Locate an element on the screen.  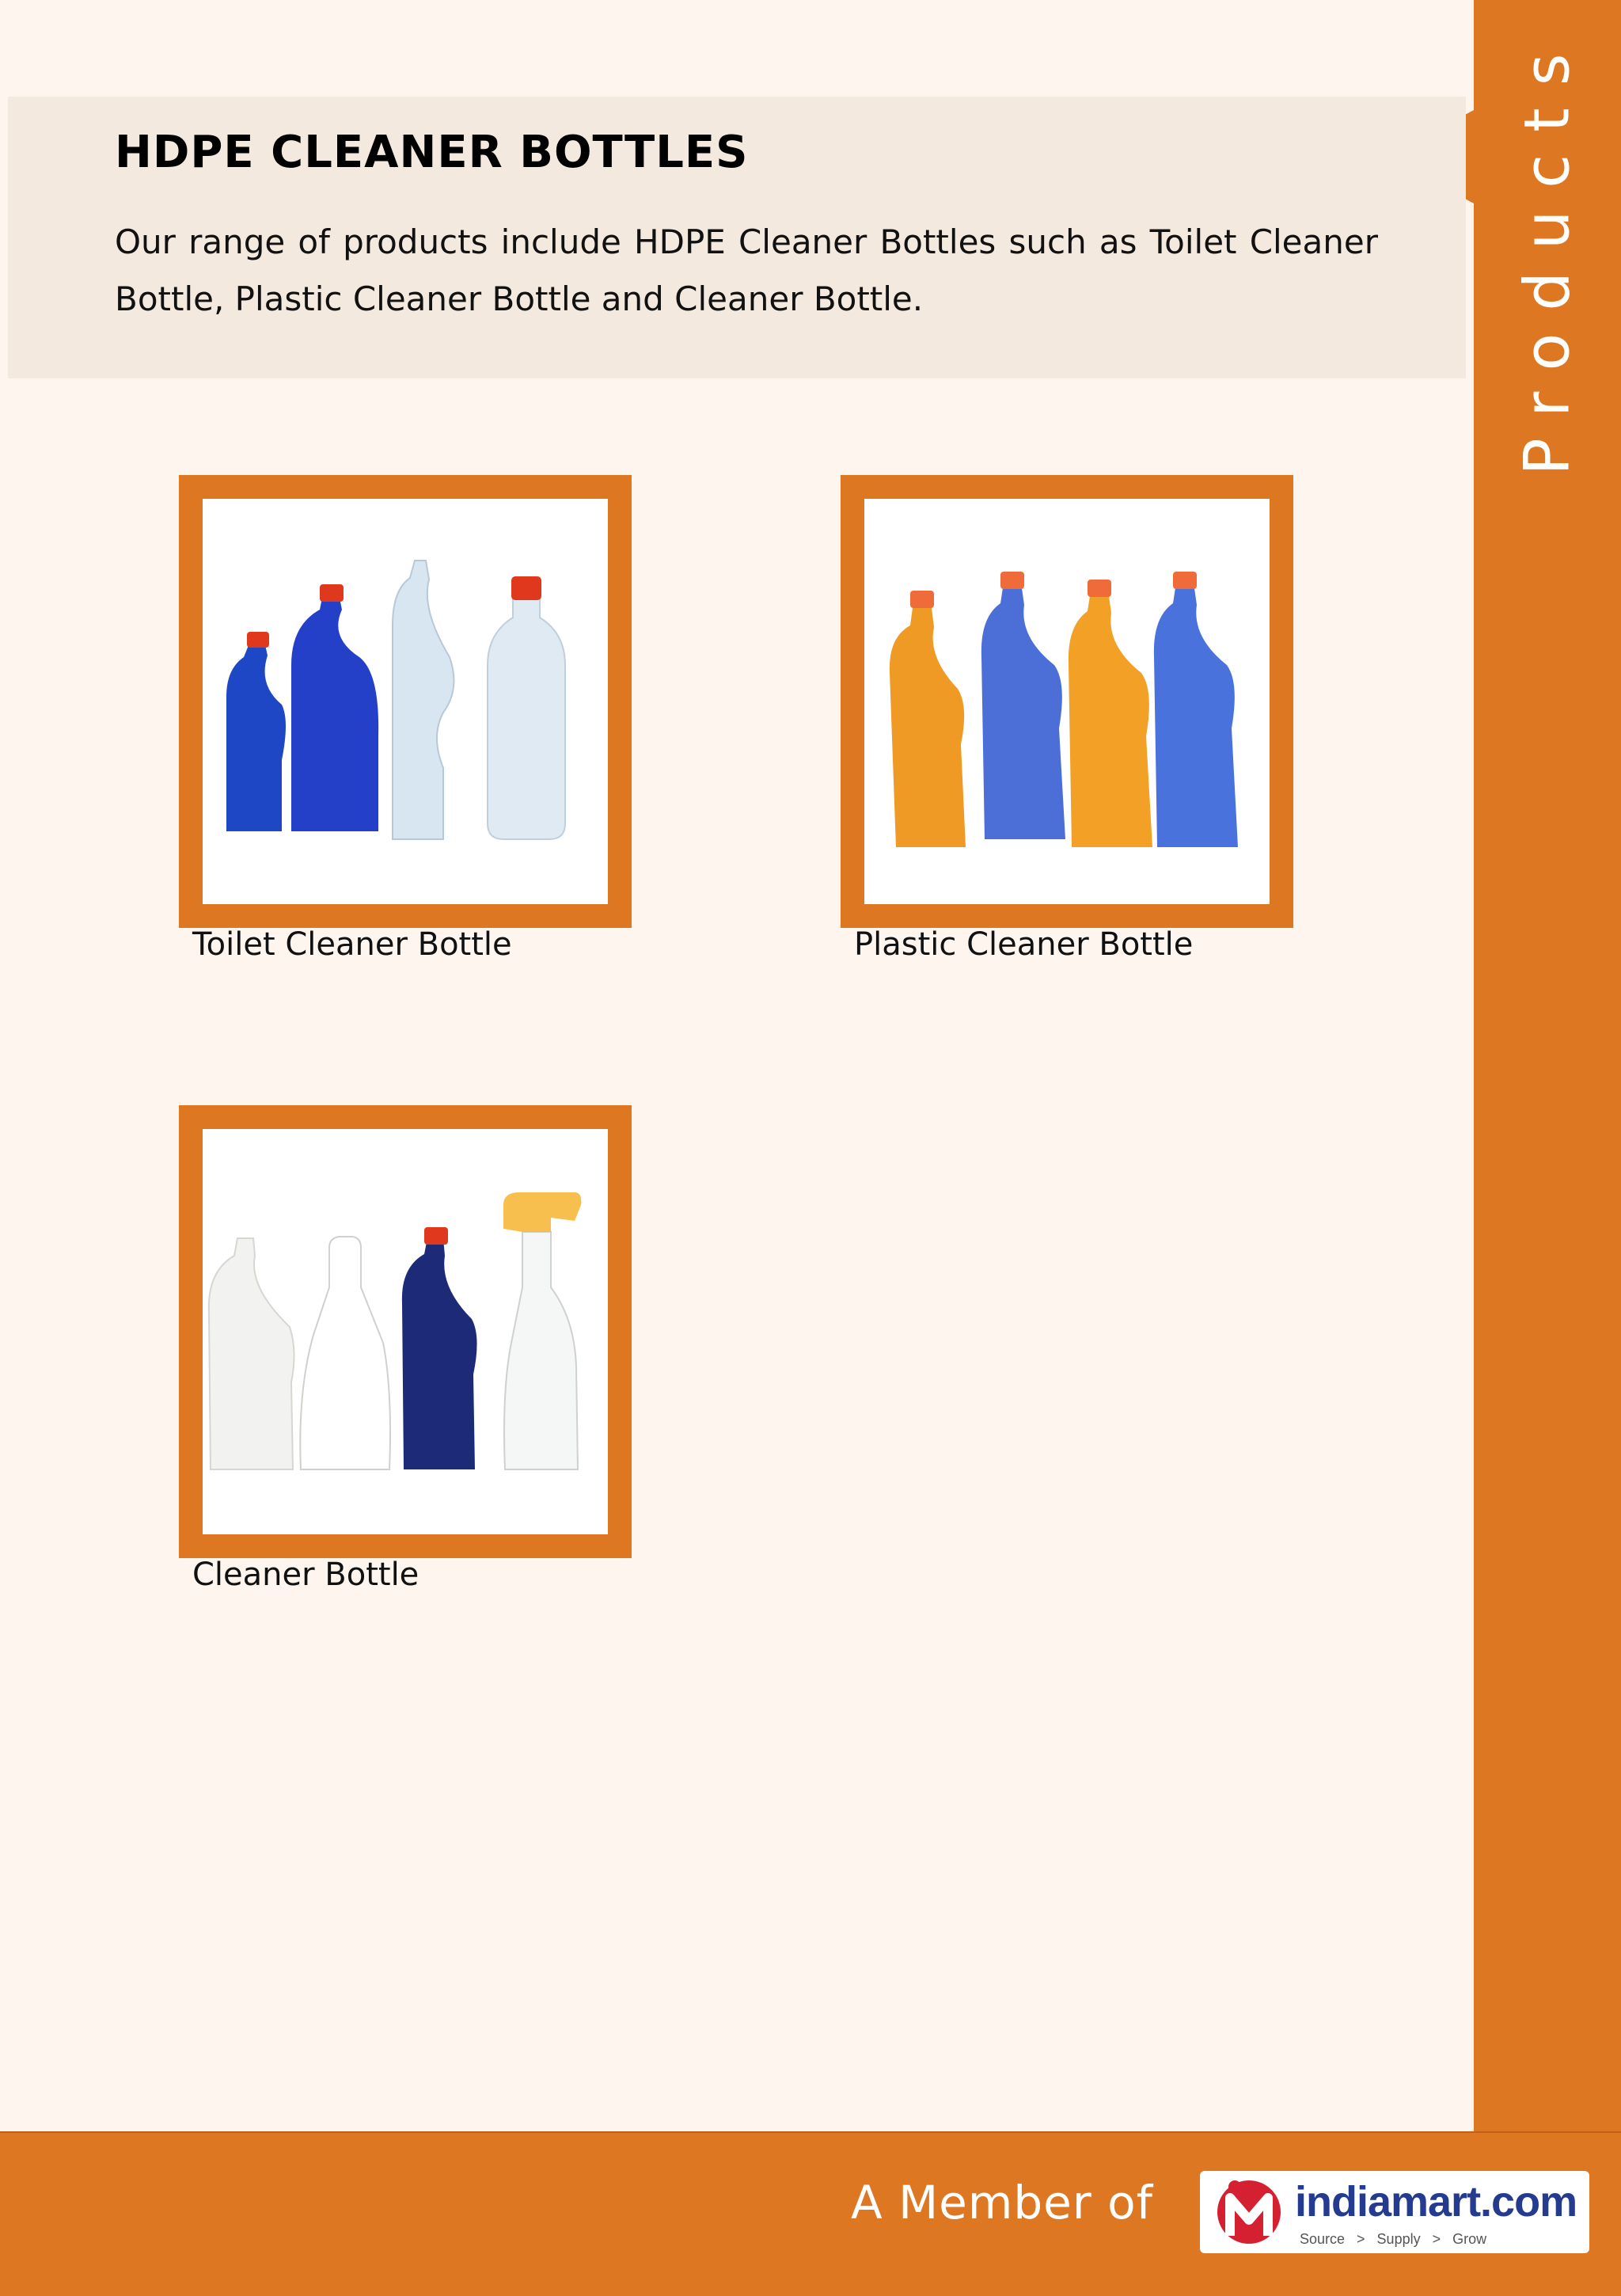
product-image-toilet-cleaner-bottle is located at coordinates (405, 701).